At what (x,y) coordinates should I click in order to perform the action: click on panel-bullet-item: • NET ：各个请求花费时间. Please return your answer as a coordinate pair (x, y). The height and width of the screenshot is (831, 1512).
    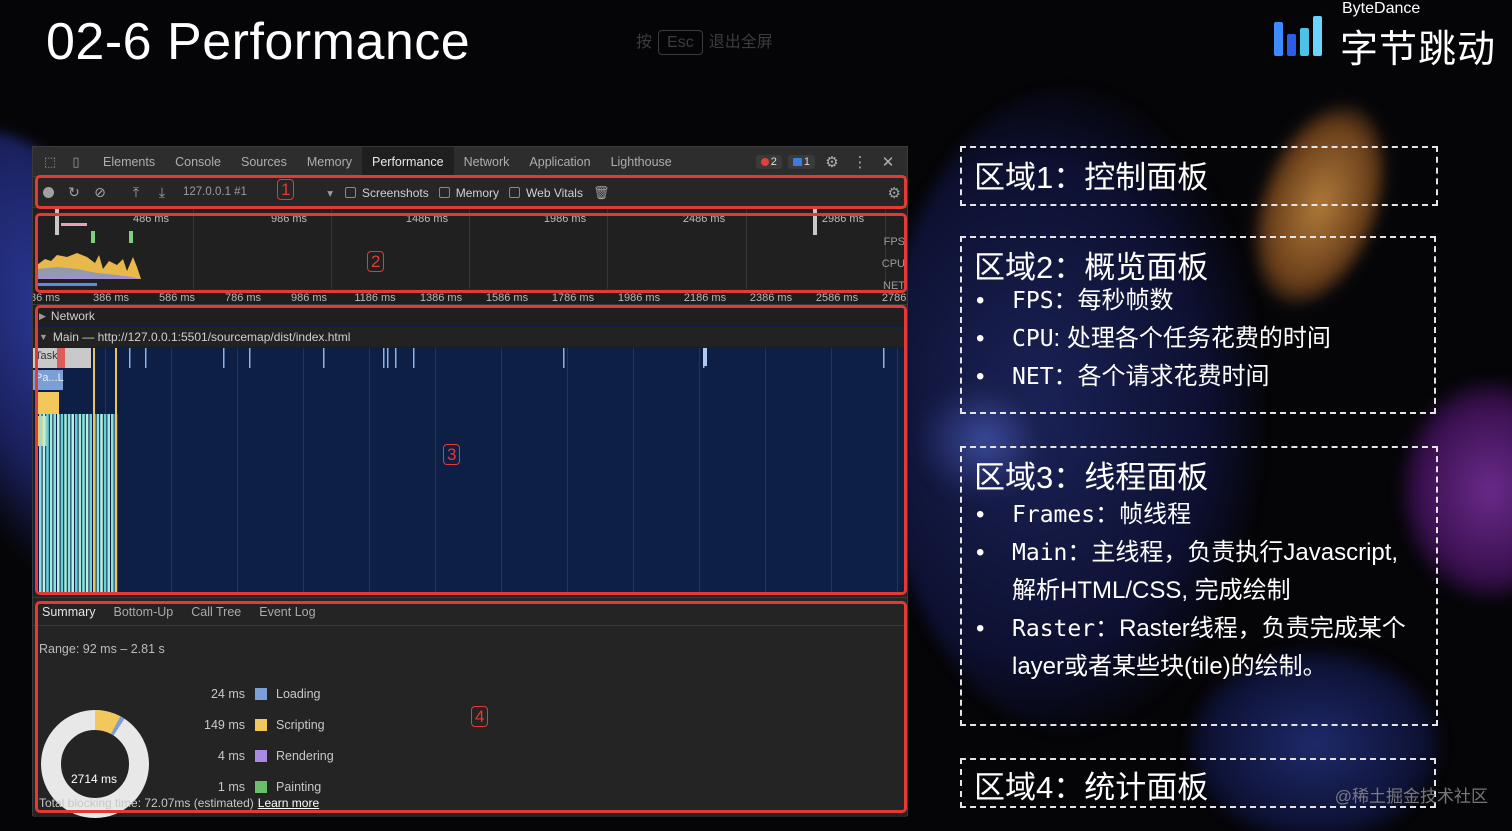
    Looking at the image, I should click on (1153, 377).